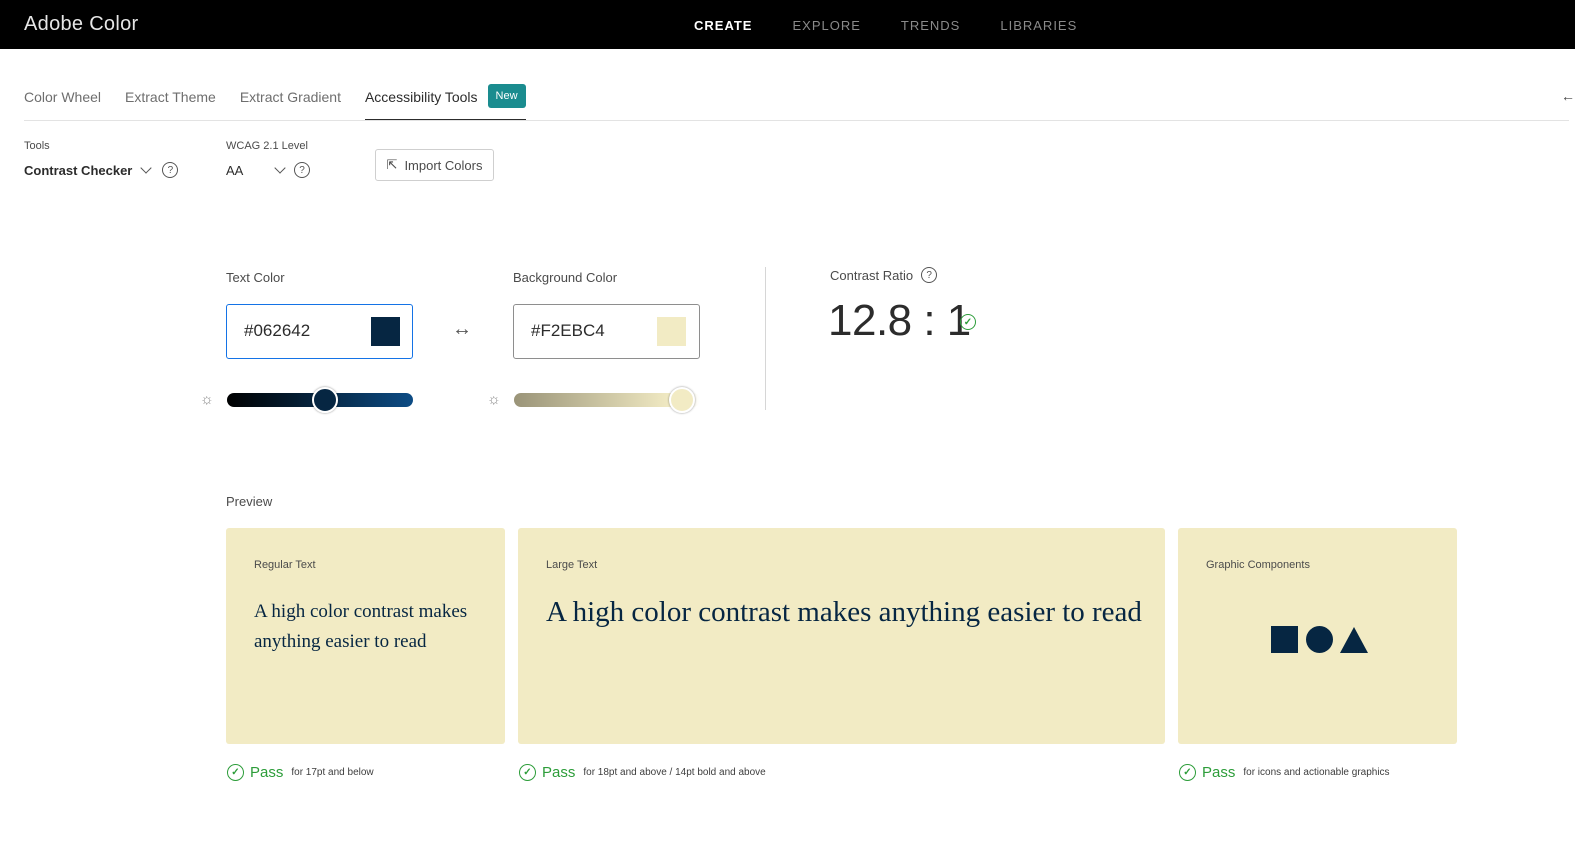 The width and height of the screenshot is (1575, 853). I want to click on import-colors-label: Import Colors, so click(443, 165).